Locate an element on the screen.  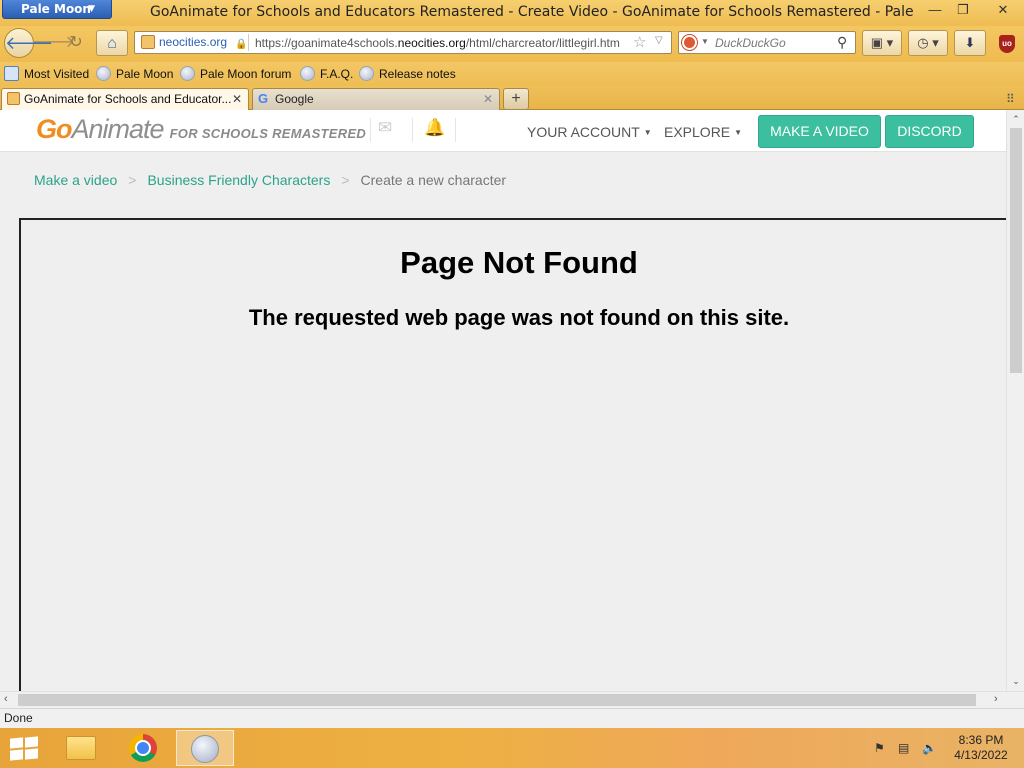
history-button: ◷ ▾ is located at coordinates (928, 43).